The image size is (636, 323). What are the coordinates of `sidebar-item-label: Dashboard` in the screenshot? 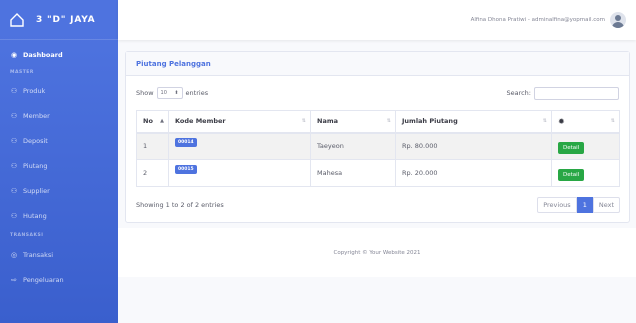 It's located at (43, 55).